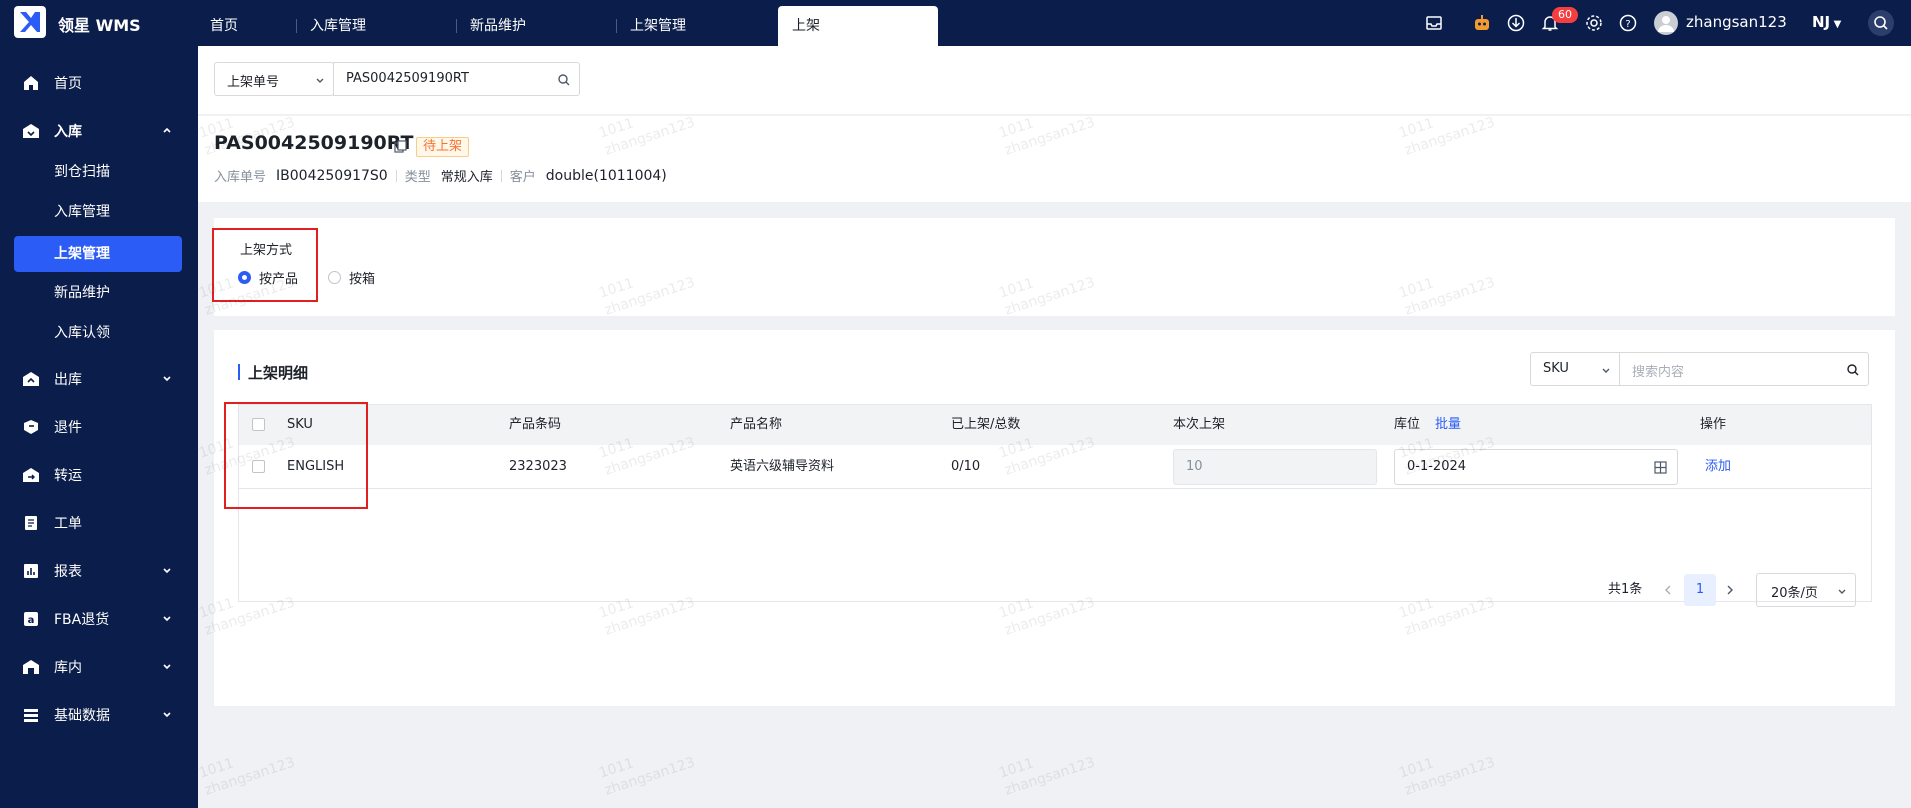  Describe the element at coordinates (1594, 23) in the screenshot. I see `settings-icon` at that location.